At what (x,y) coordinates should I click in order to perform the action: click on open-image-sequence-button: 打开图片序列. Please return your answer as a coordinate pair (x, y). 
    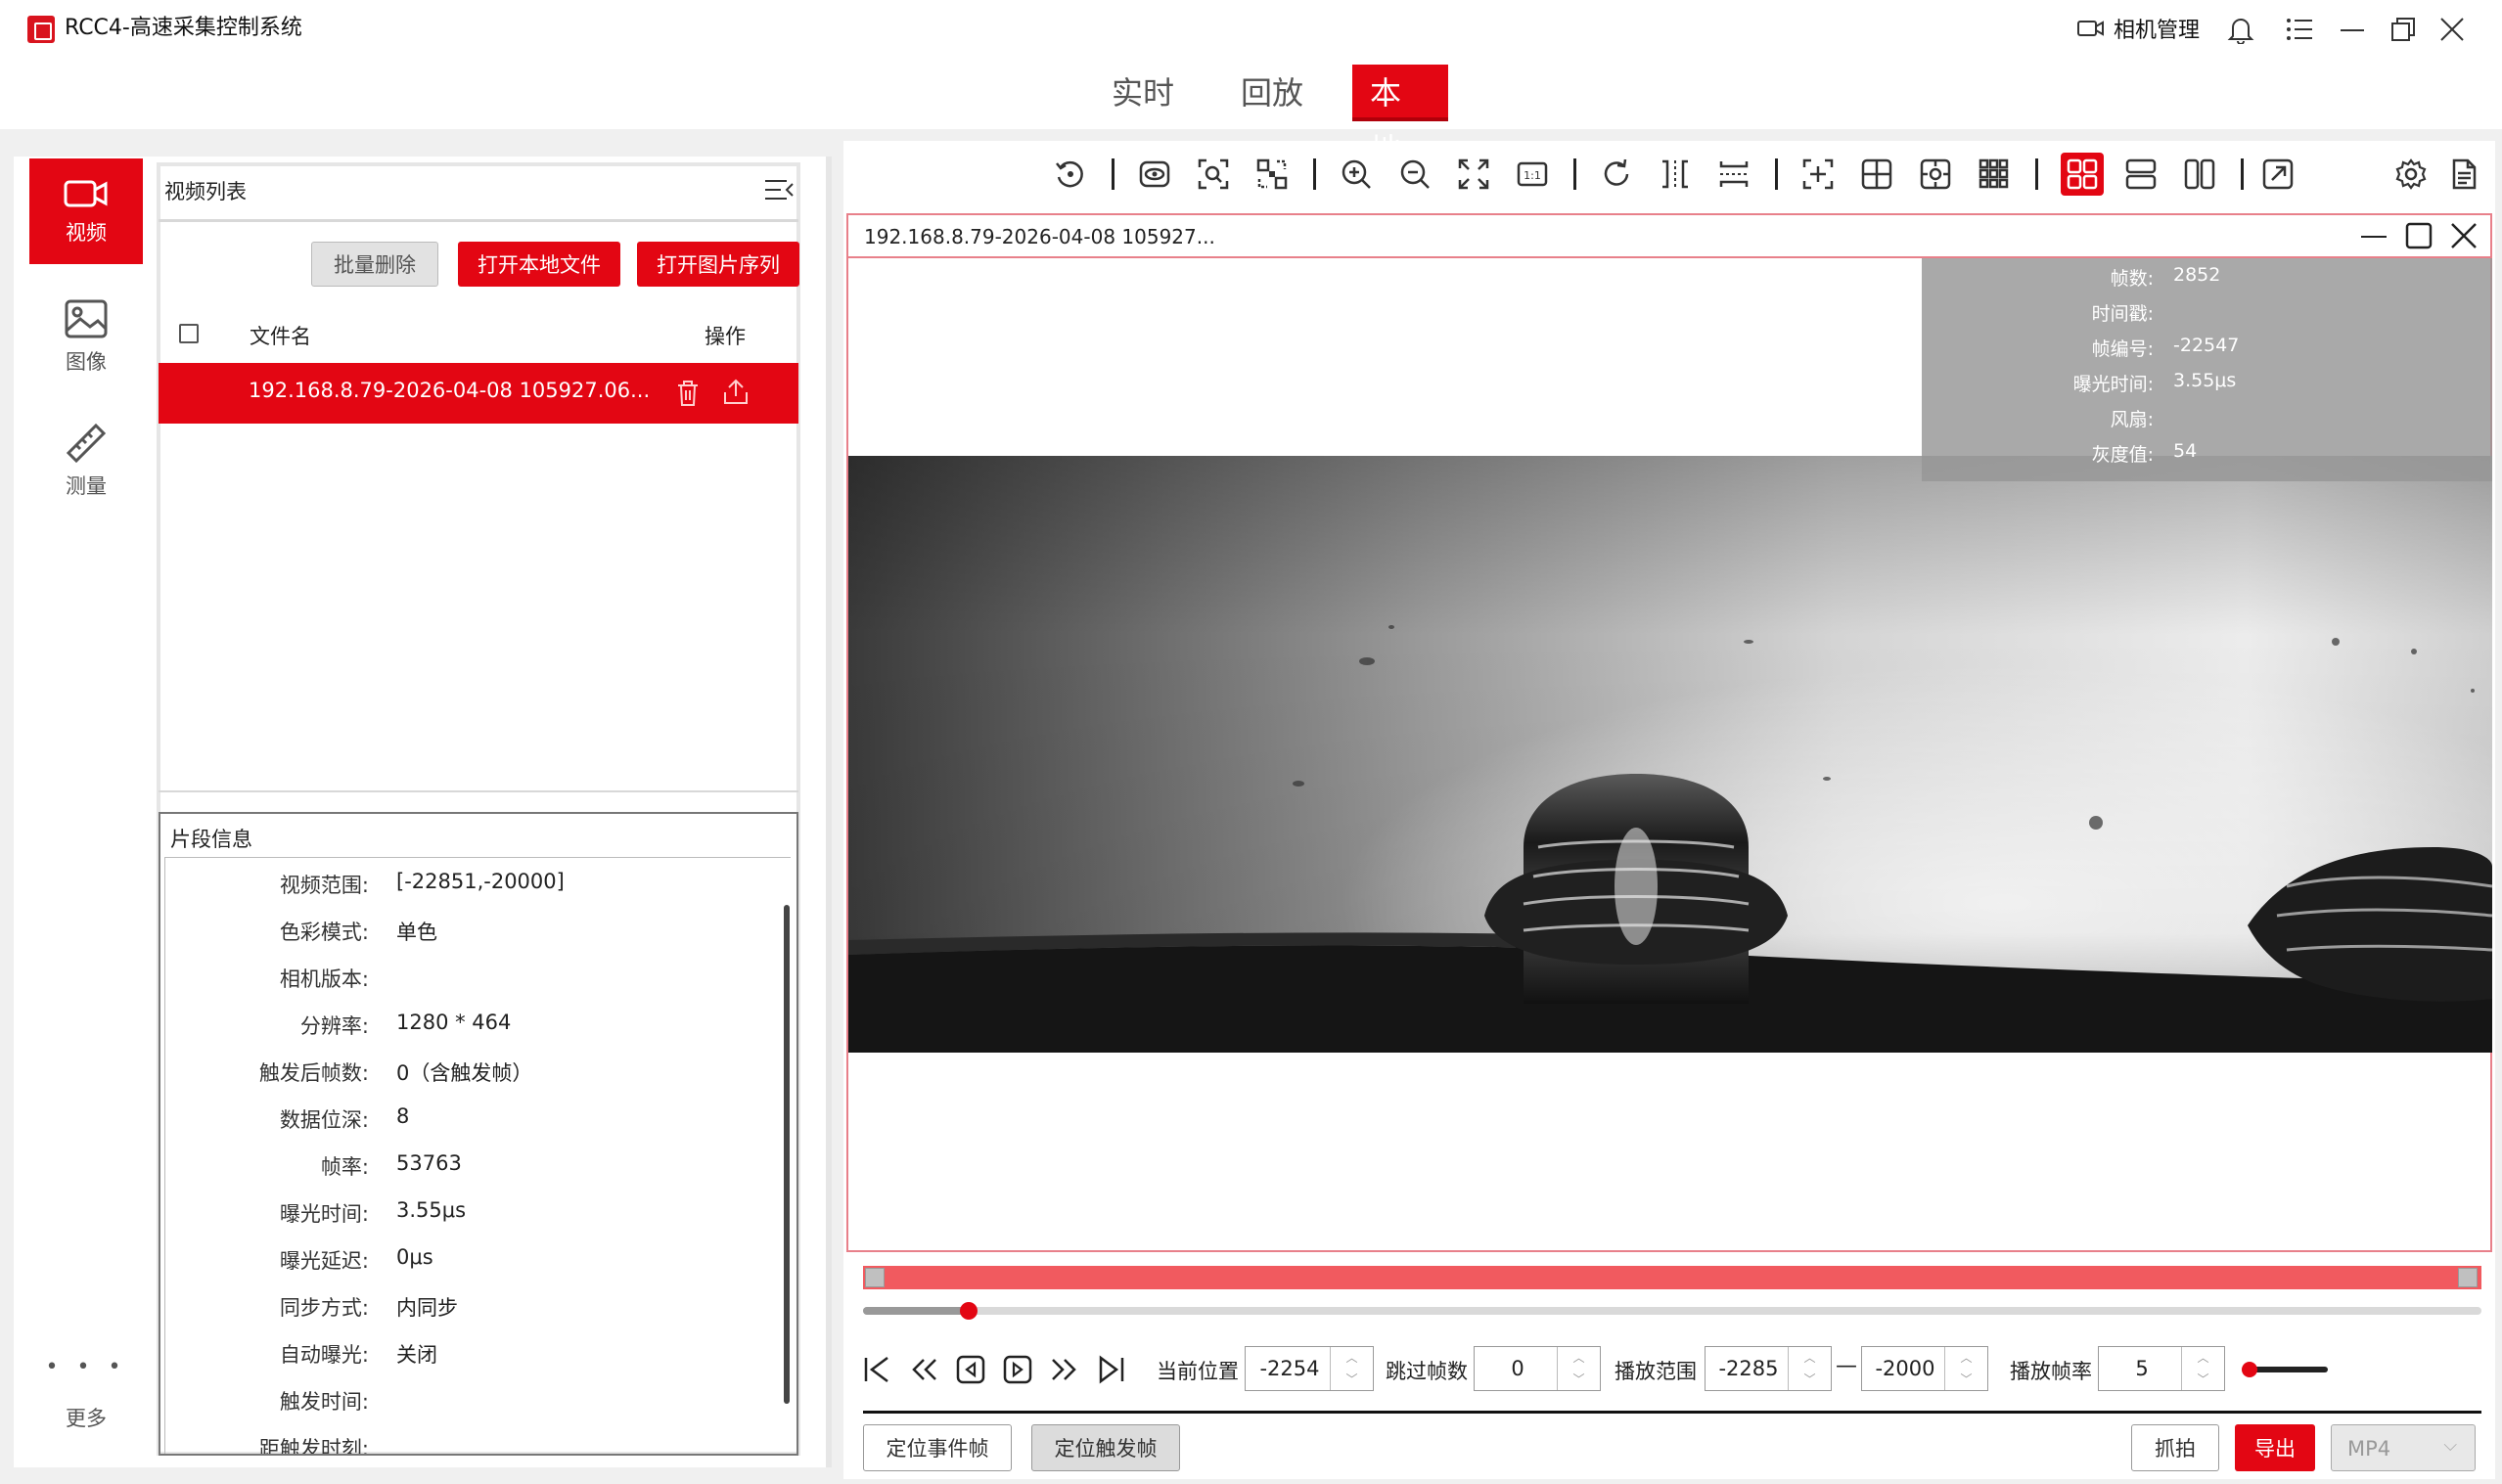
    Looking at the image, I should click on (718, 264).